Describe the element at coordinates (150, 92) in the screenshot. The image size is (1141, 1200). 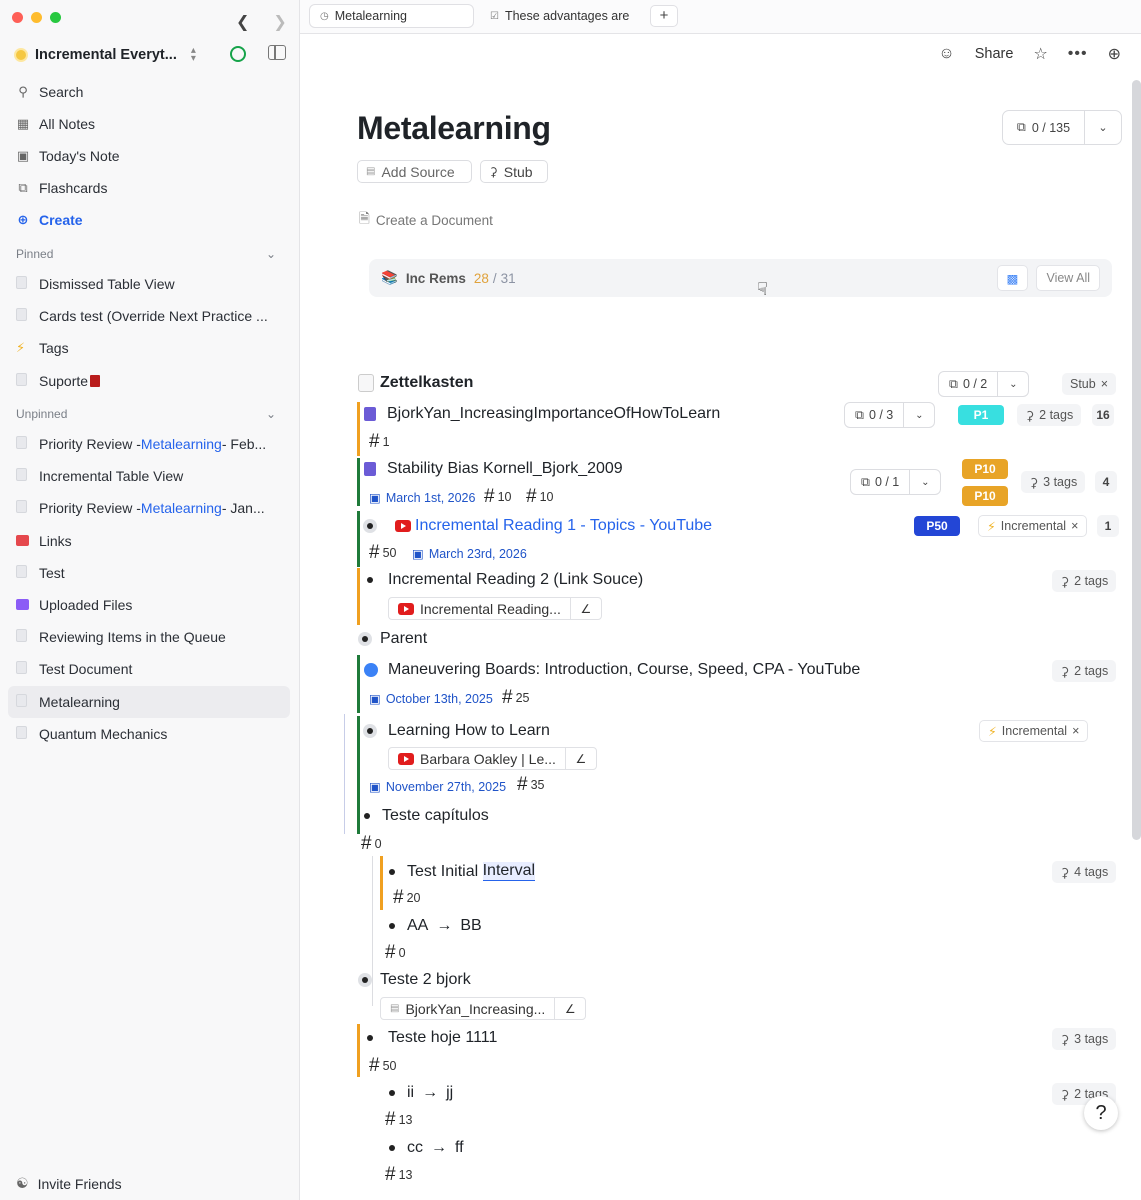
I see `nav-search: ⚲ Search` at that location.